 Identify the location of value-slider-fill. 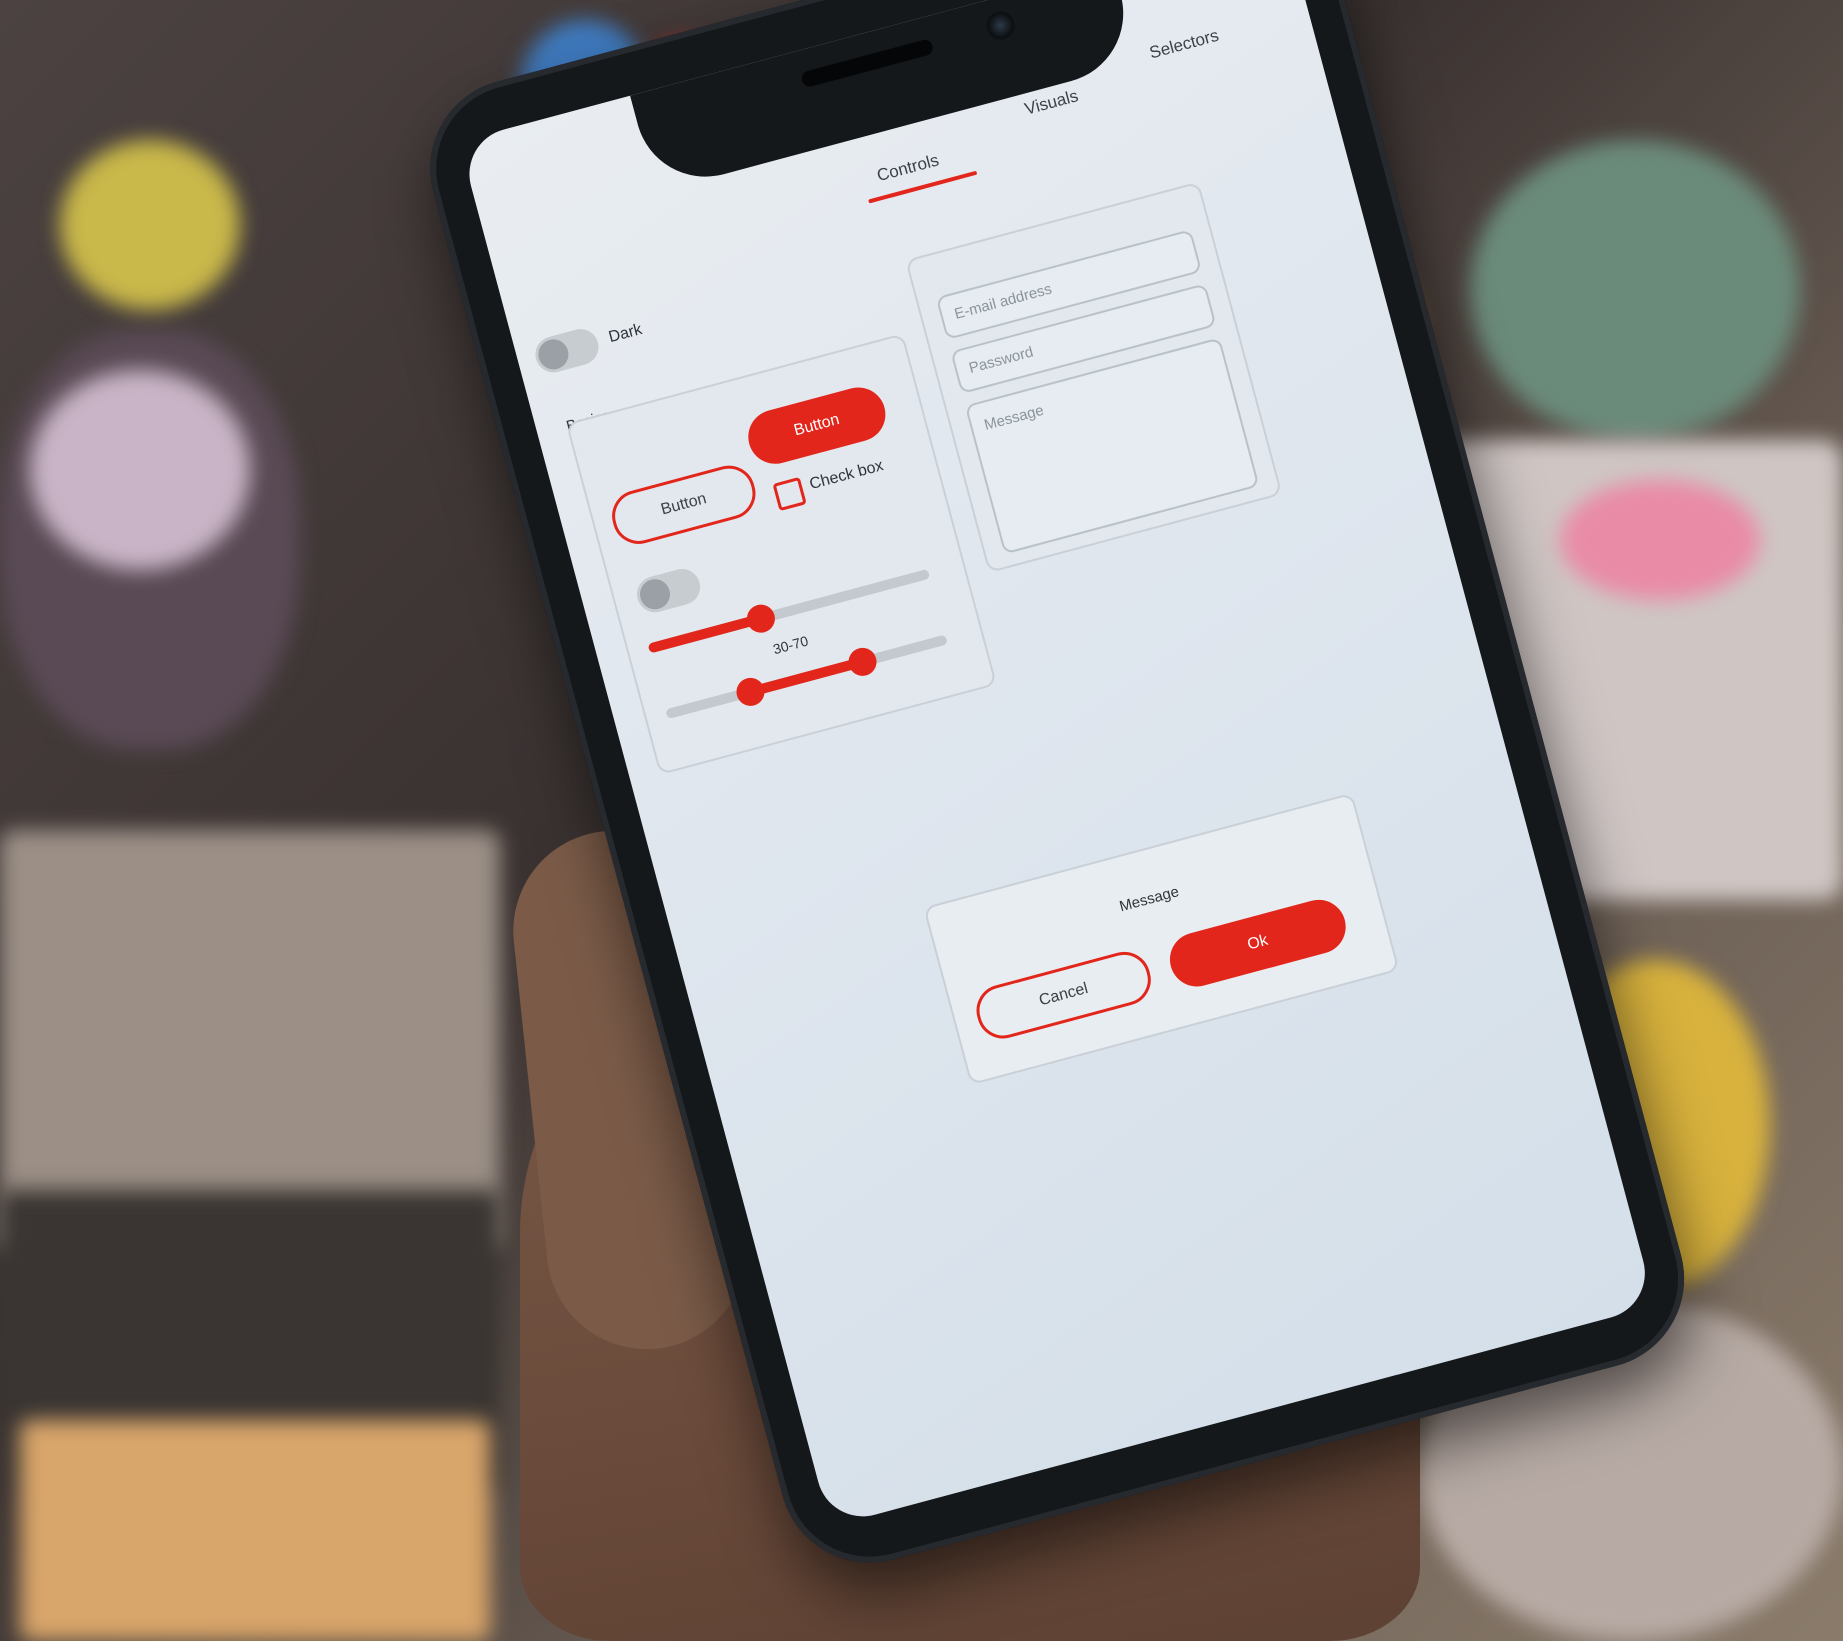
(705, 633).